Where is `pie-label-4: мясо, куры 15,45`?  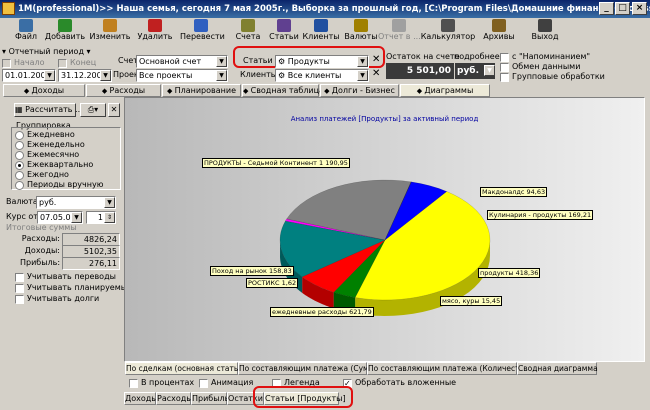 pie-label-4: мясо, куры 15,45 is located at coordinates (471, 301).